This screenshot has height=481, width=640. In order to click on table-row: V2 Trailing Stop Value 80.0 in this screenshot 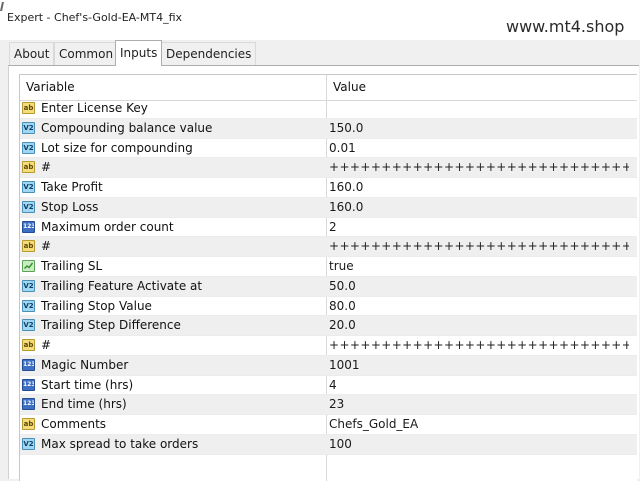, I will do `click(328, 307)`.